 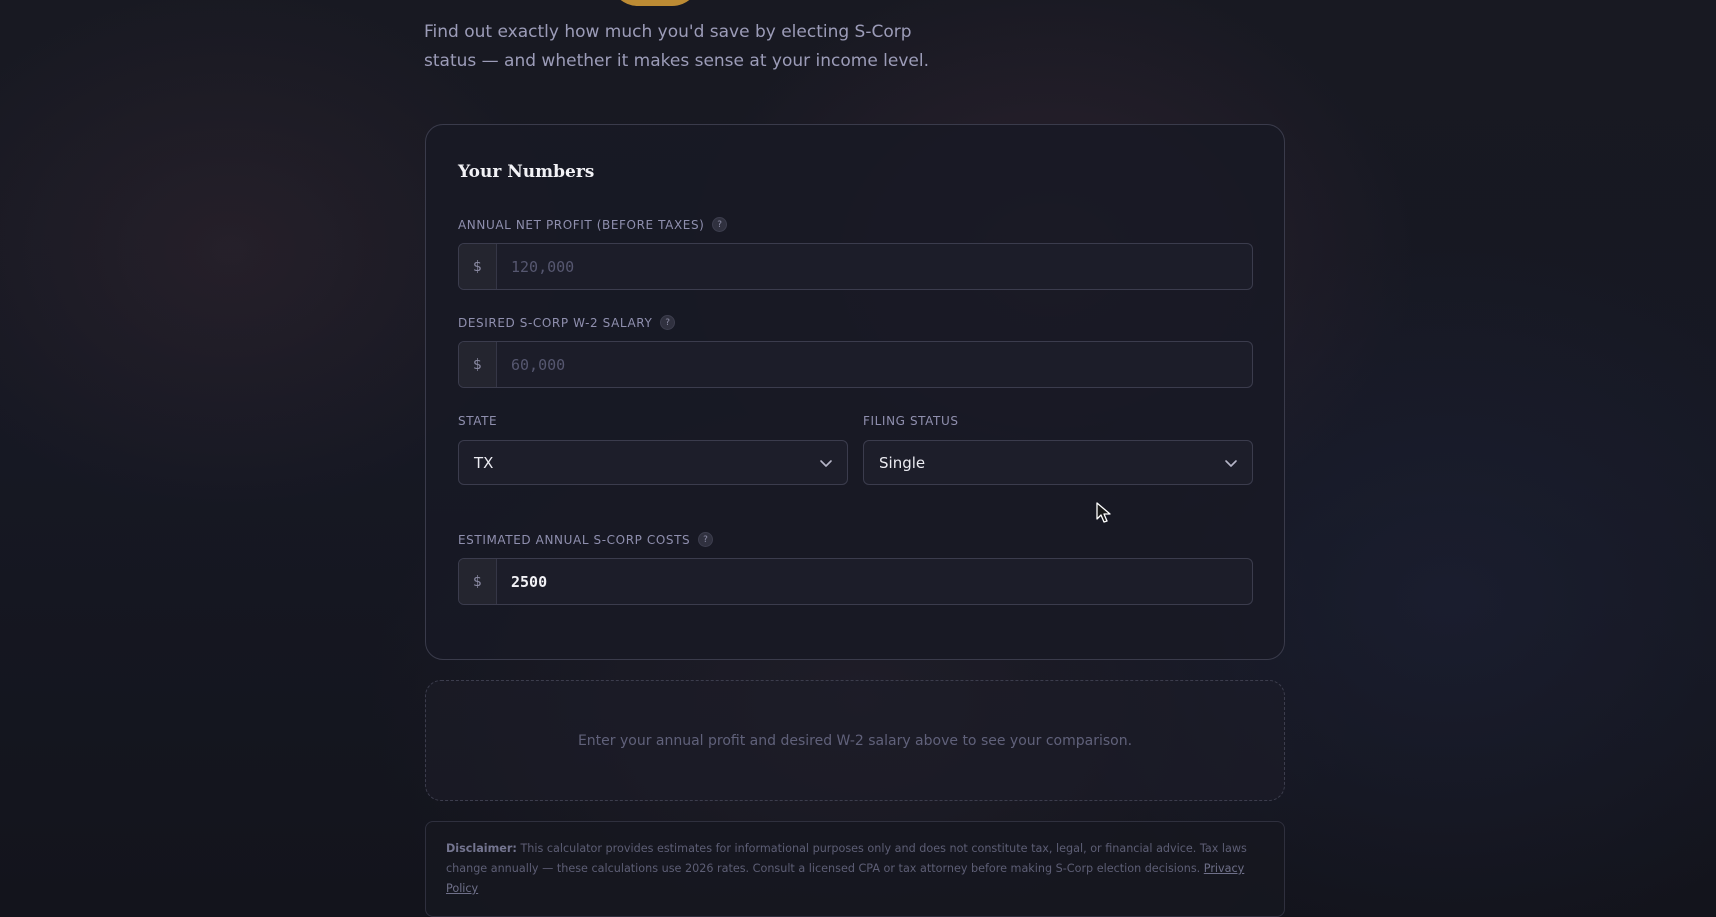 What do you see at coordinates (555, 322) in the screenshot?
I see `salary-label-text: DESIRED S-CORP W-2 SALARY` at bounding box center [555, 322].